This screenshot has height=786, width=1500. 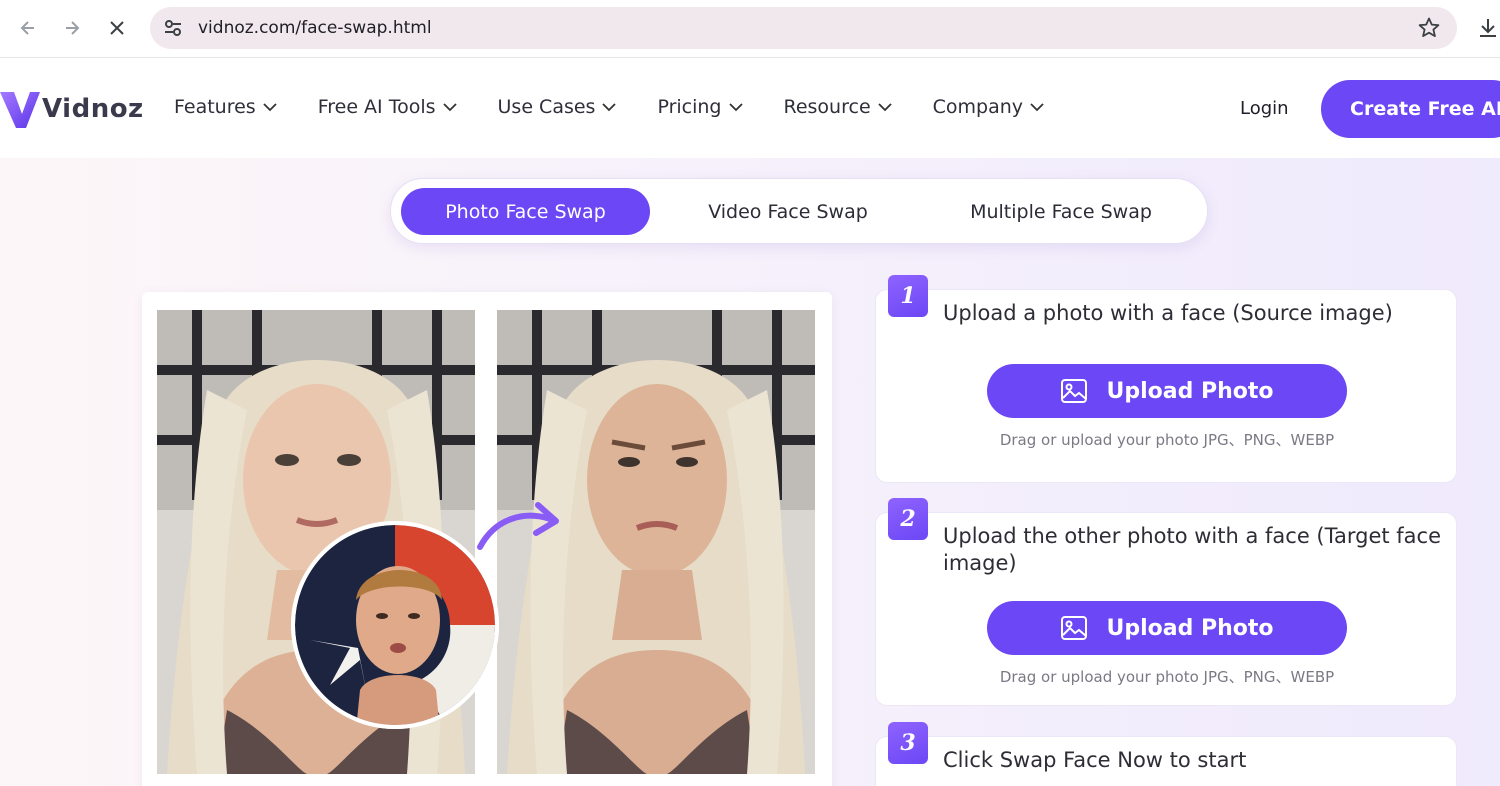 What do you see at coordinates (1167, 677) in the screenshot?
I see `step-2-hint: Drag or upload your photo JPG、PNG、WEBP` at bounding box center [1167, 677].